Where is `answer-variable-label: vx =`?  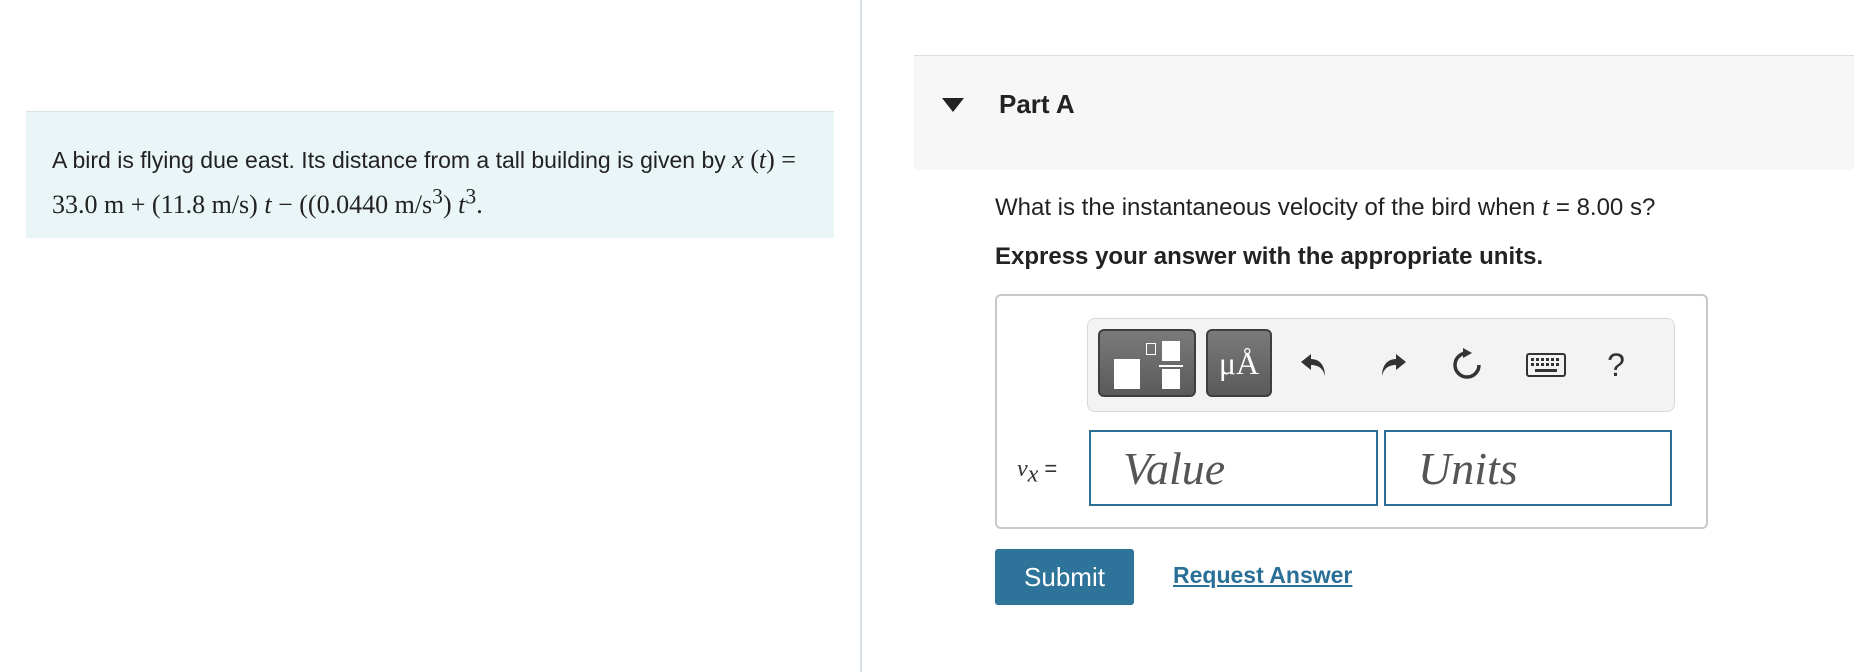
answer-variable-label: vx = is located at coordinates (1037, 472).